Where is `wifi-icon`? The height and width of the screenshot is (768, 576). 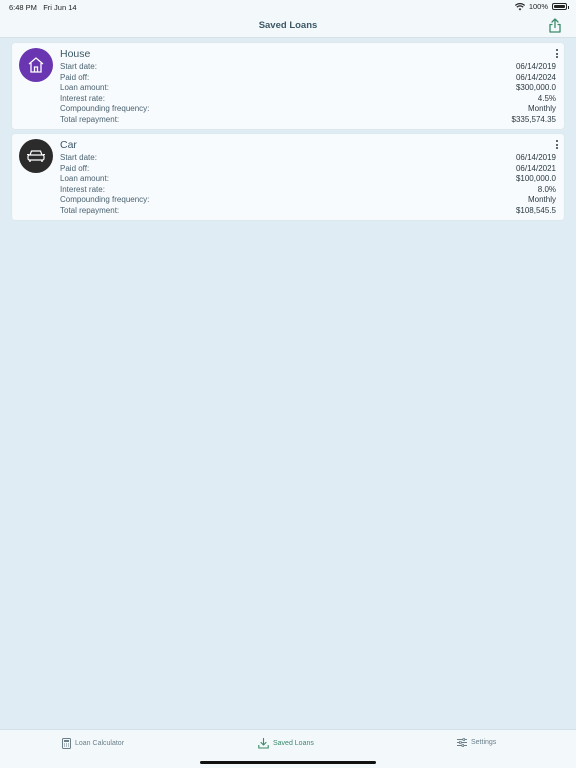
wifi-icon is located at coordinates (519, 6).